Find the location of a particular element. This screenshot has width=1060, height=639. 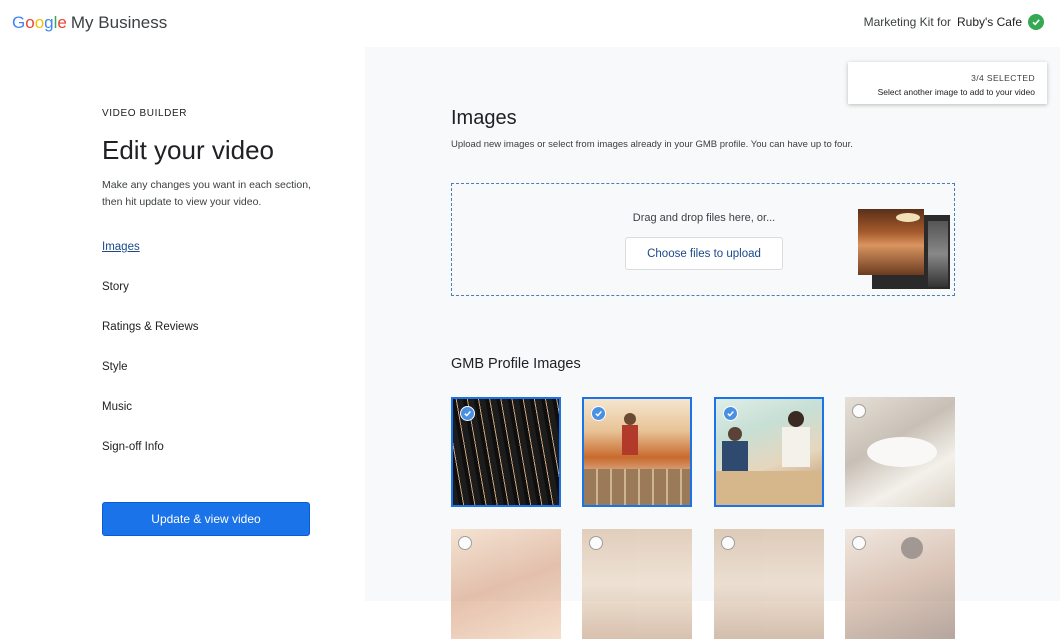

nav-item-images: Images is located at coordinates (150, 261).